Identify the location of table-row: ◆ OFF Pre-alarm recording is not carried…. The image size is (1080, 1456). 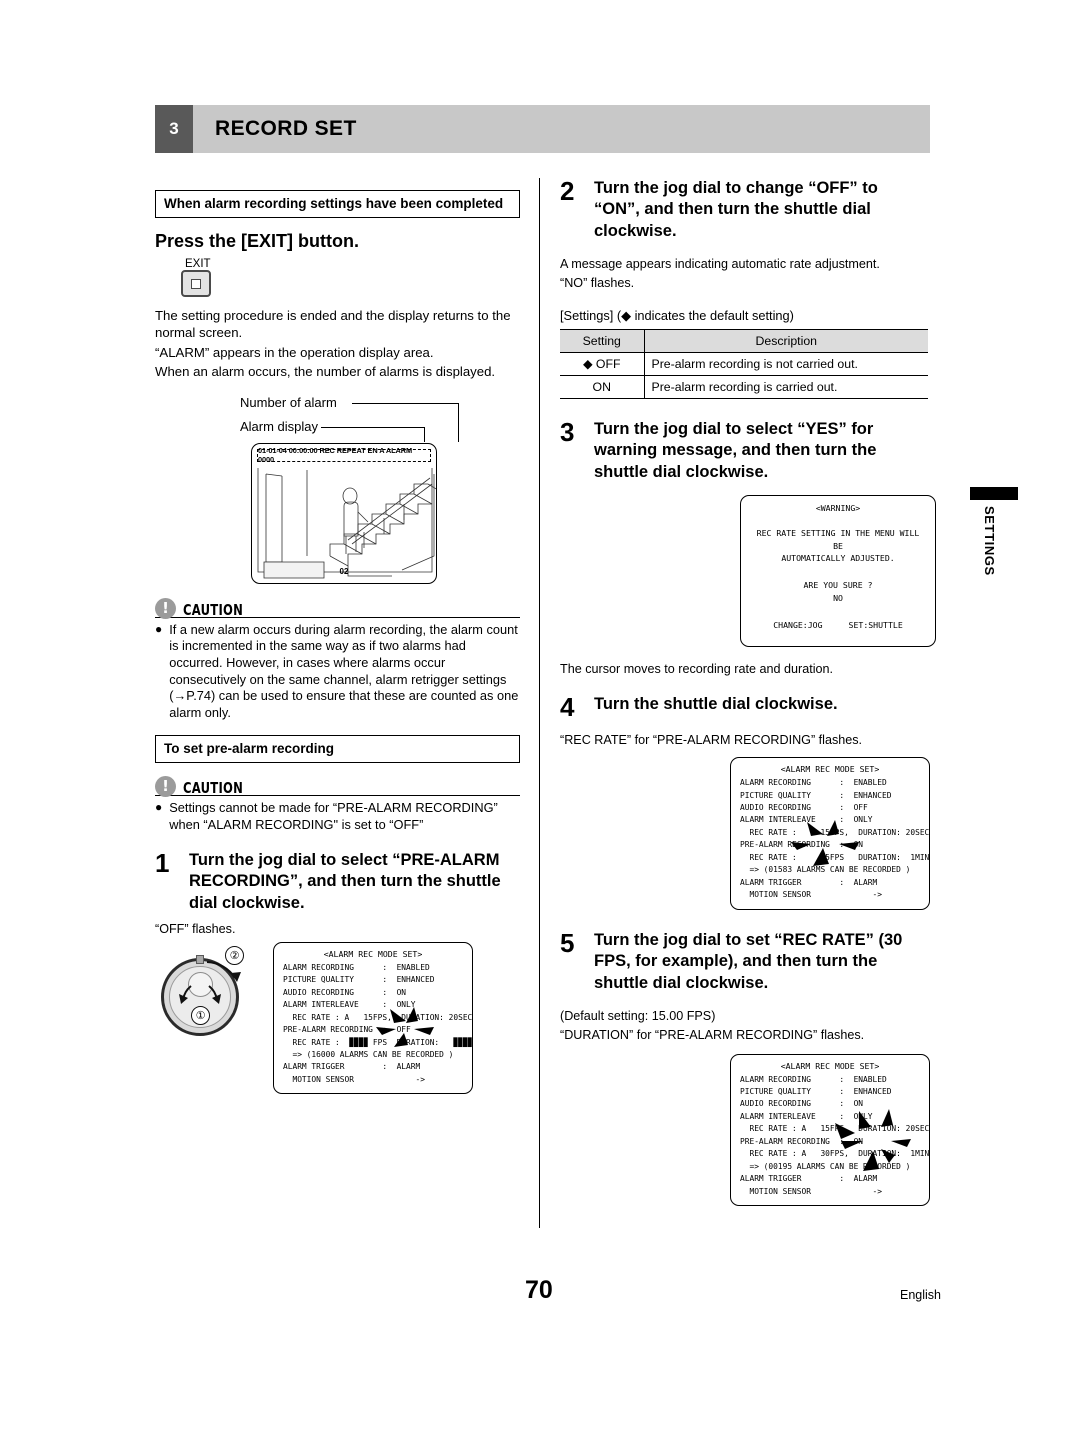
(744, 364).